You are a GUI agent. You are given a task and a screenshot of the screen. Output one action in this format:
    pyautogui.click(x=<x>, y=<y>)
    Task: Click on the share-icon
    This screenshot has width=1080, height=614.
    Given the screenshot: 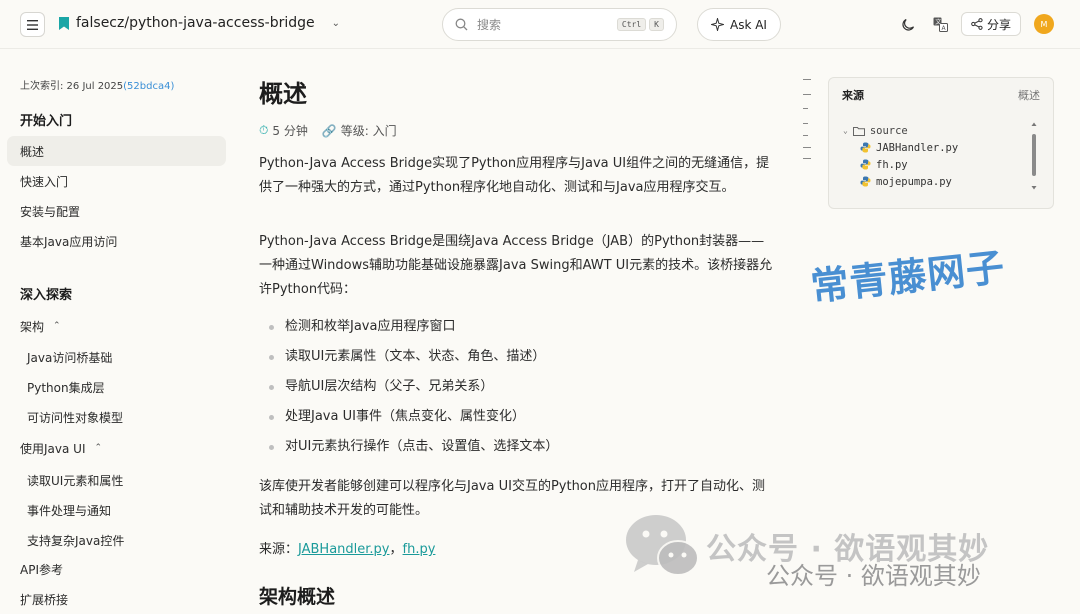 What is the action you would take?
    pyautogui.click(x=977, y=24)
    